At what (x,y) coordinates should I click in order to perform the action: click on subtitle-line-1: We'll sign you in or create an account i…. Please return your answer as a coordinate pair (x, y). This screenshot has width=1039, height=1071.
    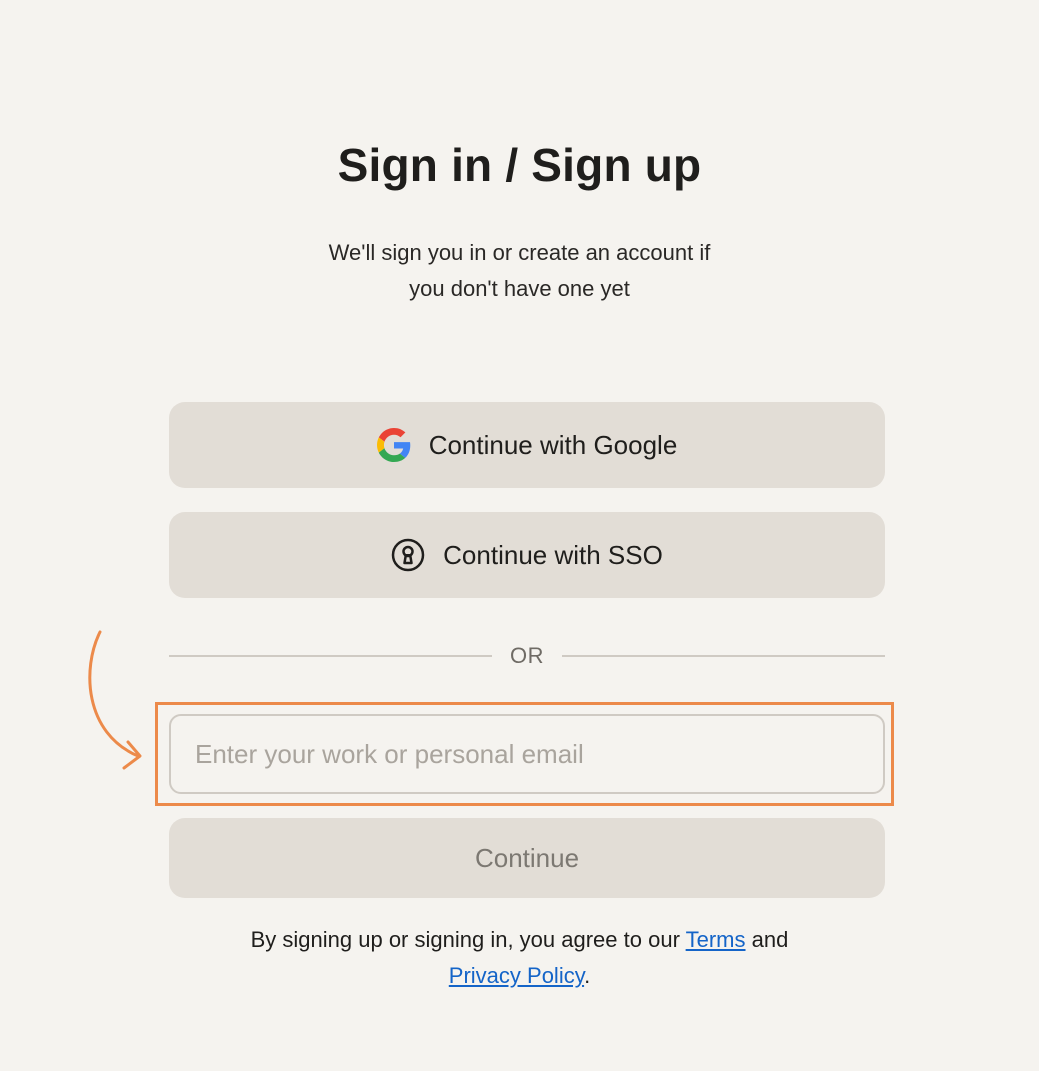
    Looking at the image, I should click on (519, 252).